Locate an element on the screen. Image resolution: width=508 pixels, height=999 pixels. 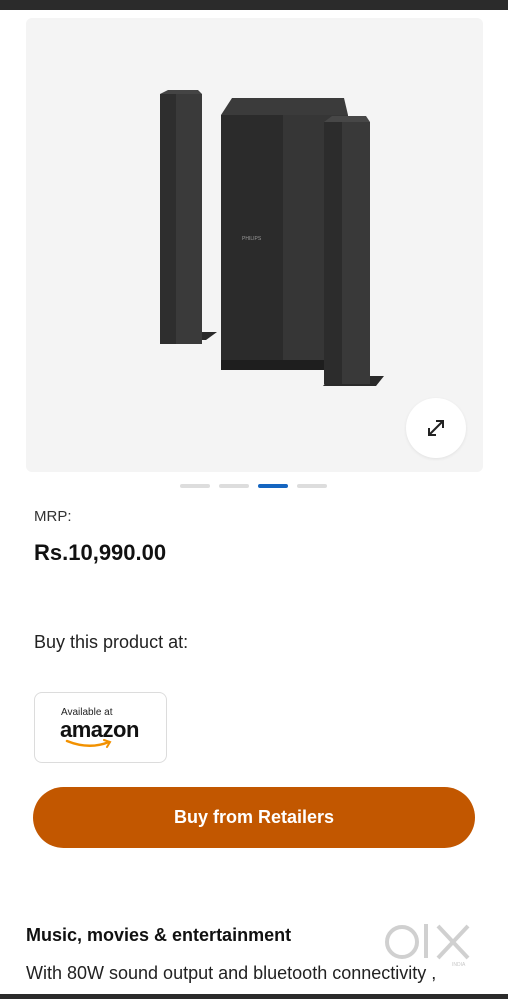
amazon-smile-icon is located at coordinates (88, 743).